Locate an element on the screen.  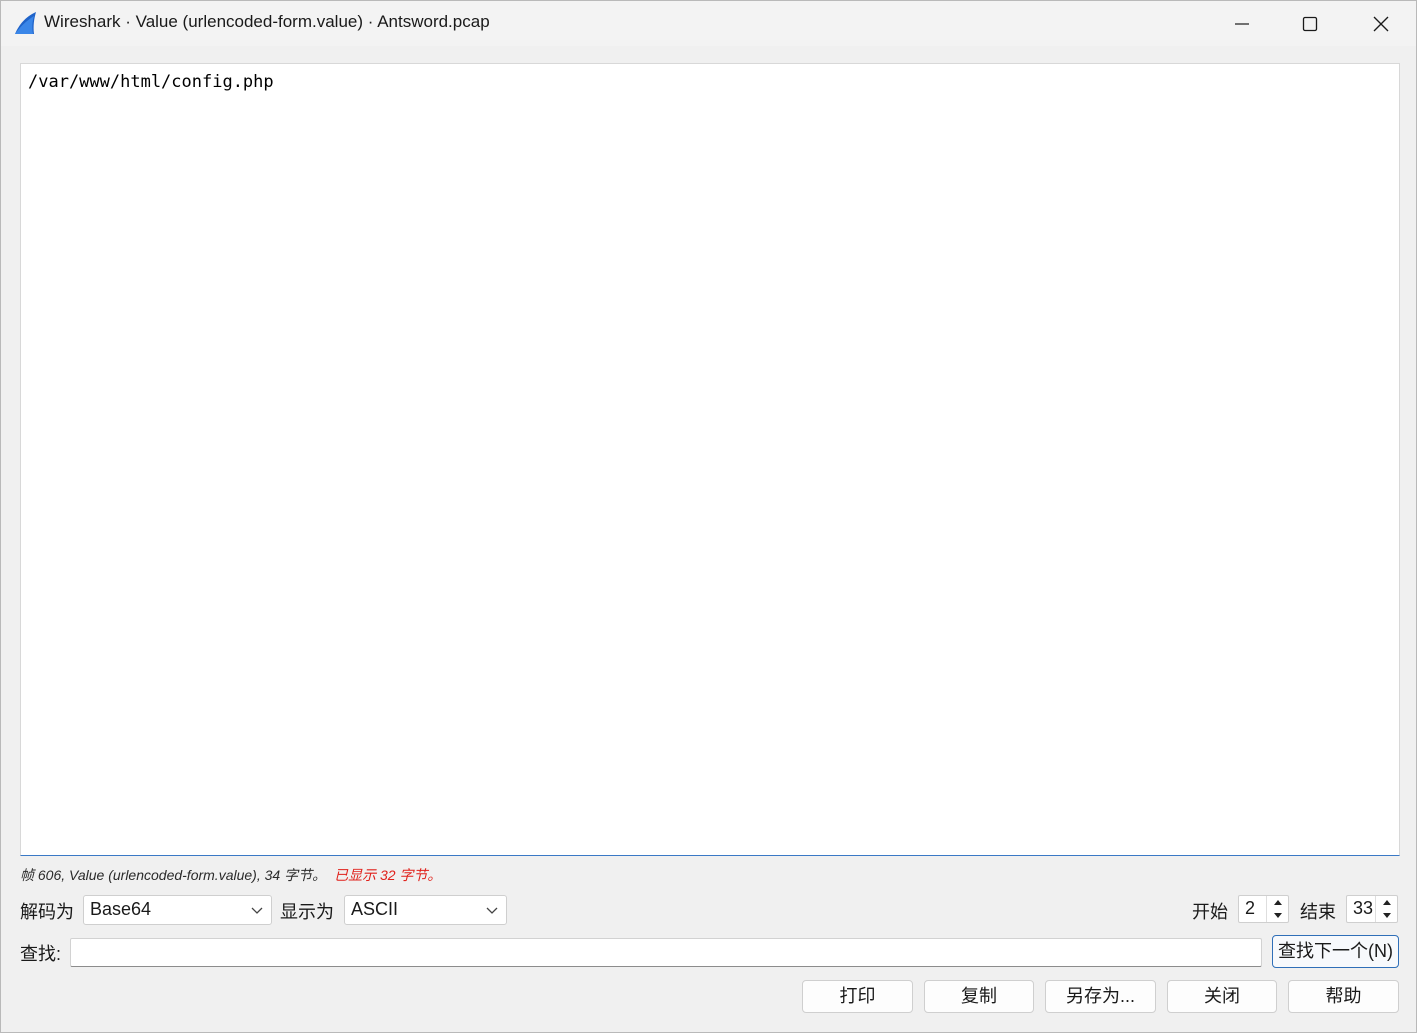
close-window-button is located at coordinates (1381, 23).